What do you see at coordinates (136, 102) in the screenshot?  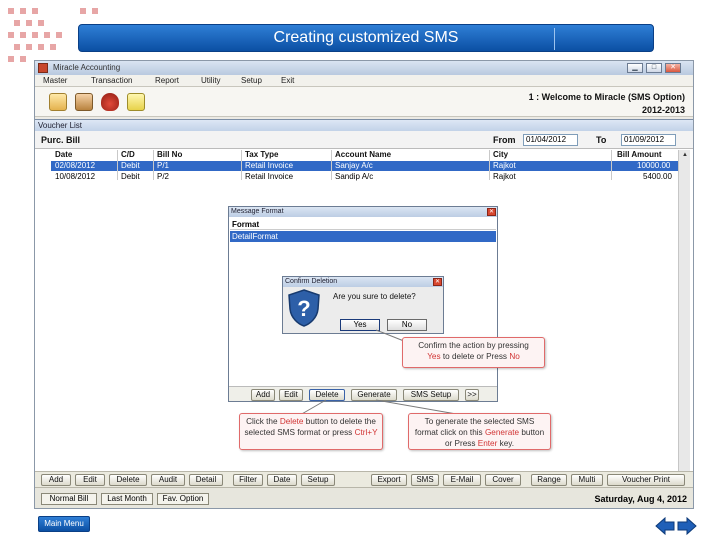 I see `notepad-icon` at bounding box center [136, 102].